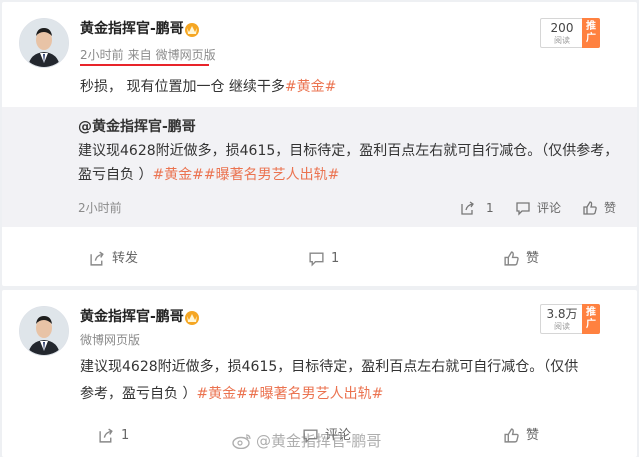 This screenshot has width=639, height=457. Describe the element at coordinates (182, 87) in the screenshot. I see `post-text-plain: 秒损， 现有位置加一仓 继续干多` at that location.